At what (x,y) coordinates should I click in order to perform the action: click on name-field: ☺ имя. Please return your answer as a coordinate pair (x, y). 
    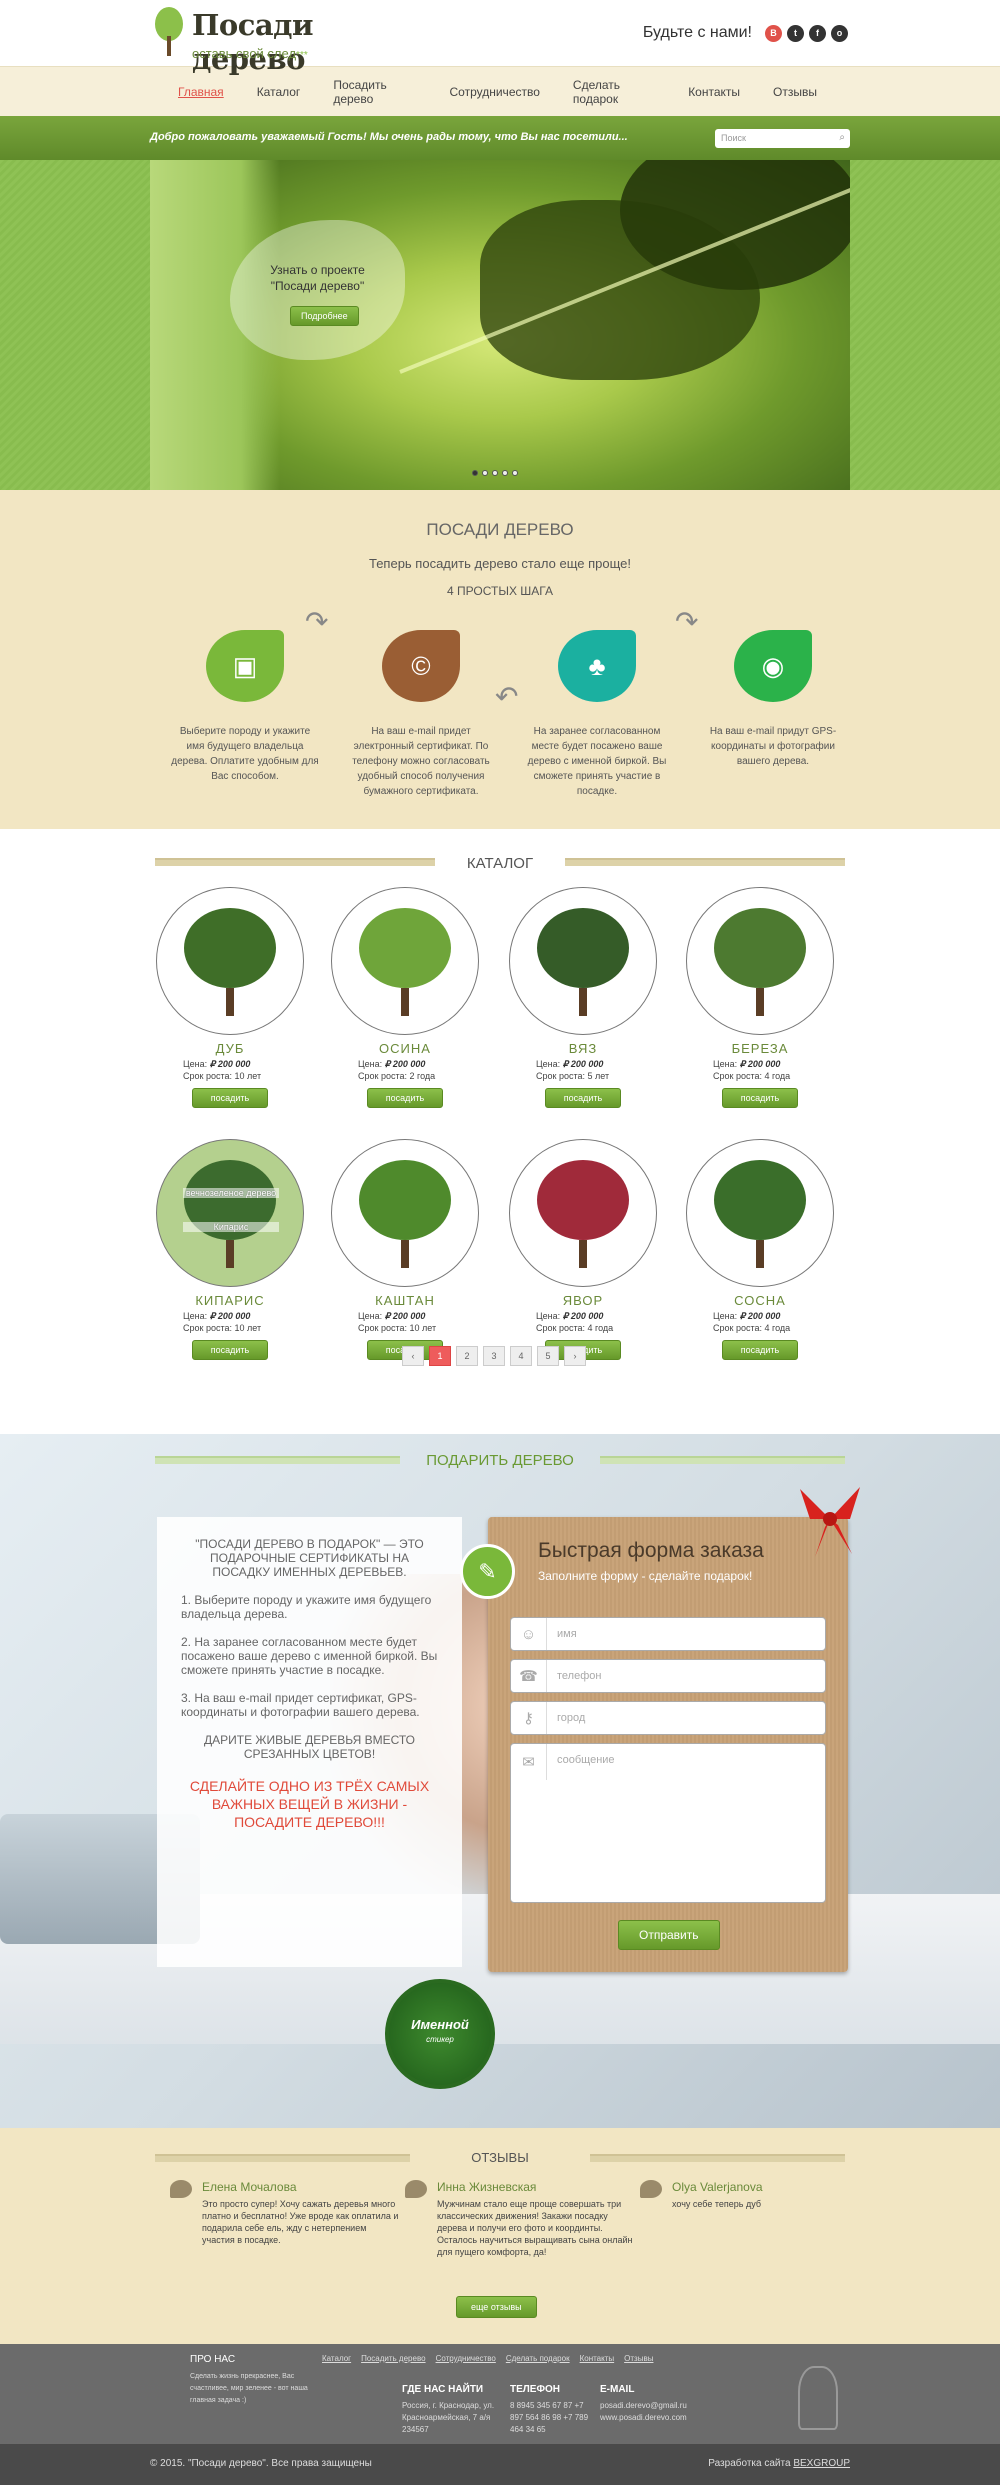
    Looking at the image, I should click on (668, 1634).